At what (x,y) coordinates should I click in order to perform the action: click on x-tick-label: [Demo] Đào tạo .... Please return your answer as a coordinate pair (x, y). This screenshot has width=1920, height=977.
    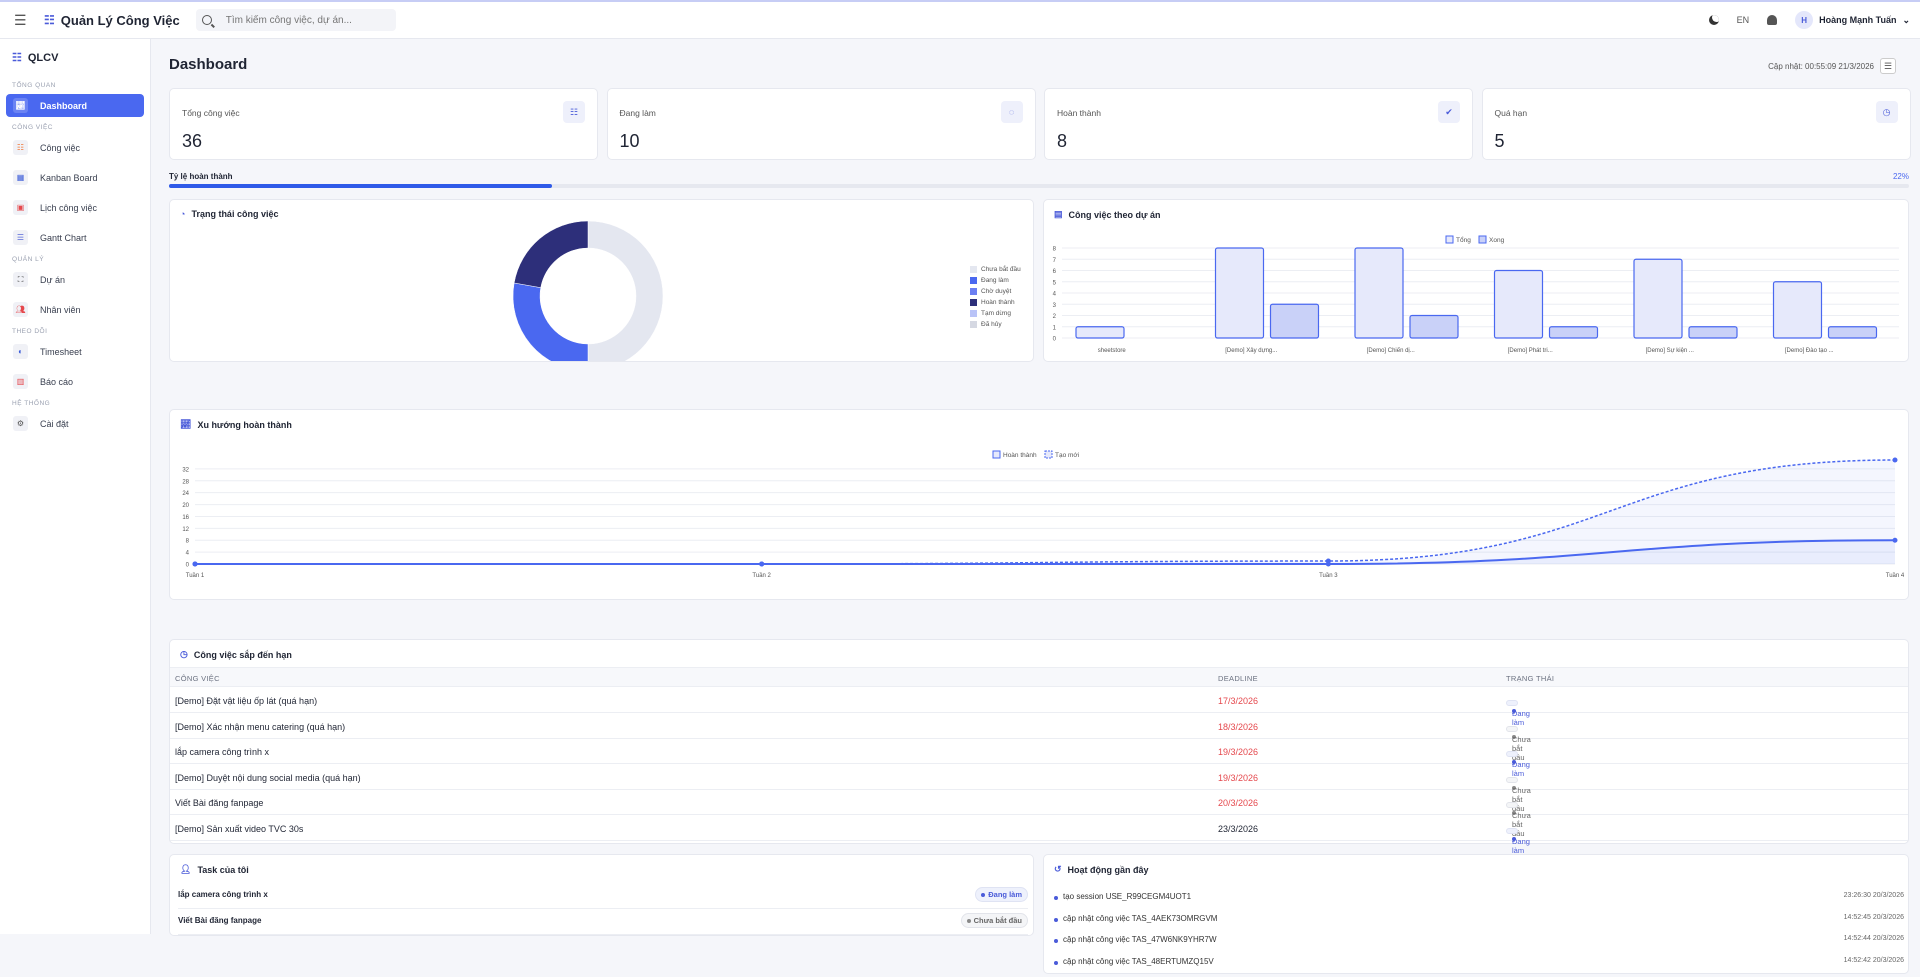
    Looking at the image, I should click on (1809, 351).